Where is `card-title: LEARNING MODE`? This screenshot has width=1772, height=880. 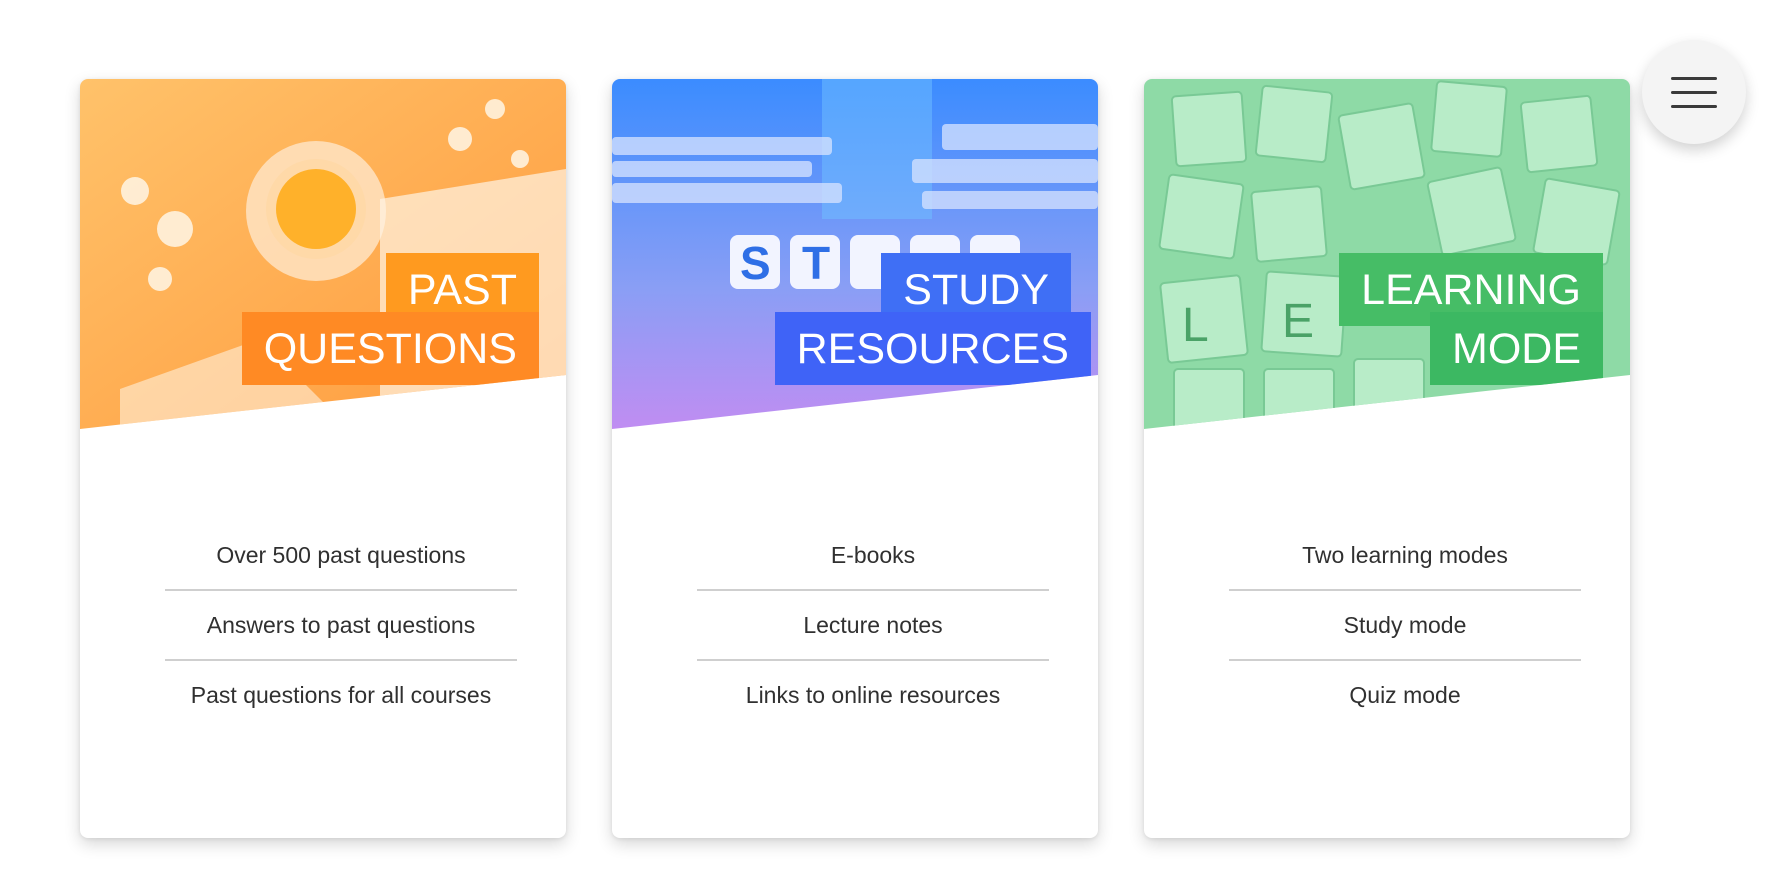
card-title: LEARNING MODE is located at coordinates (1471, 319).